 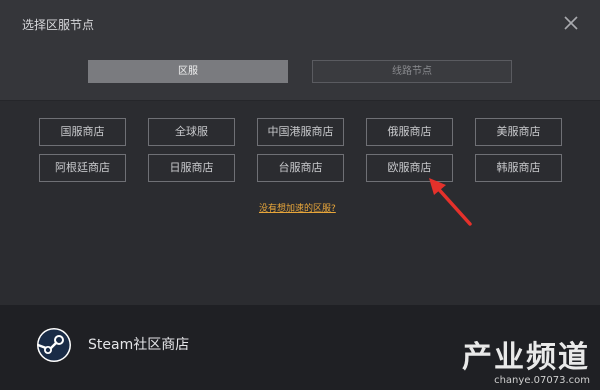 What do you see at coordinates (82, 168) in the screenshot?
I see `region-button-ar: 阿根廷商店` at bounding box center [82, 168].